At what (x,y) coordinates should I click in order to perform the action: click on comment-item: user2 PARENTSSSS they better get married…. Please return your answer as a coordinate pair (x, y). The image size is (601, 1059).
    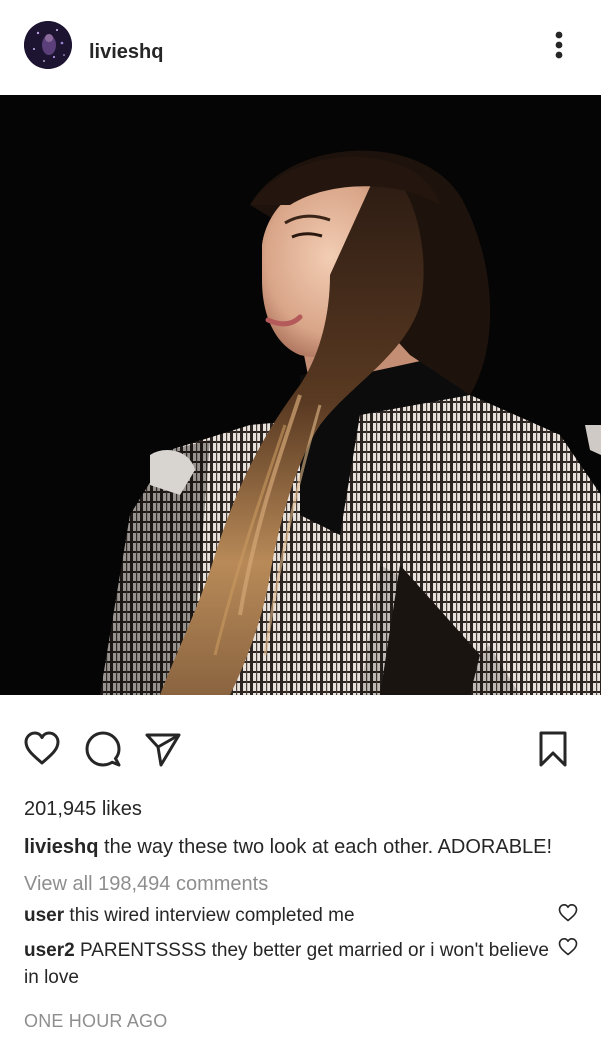
    Looking at the image, I should click on (286, 964).